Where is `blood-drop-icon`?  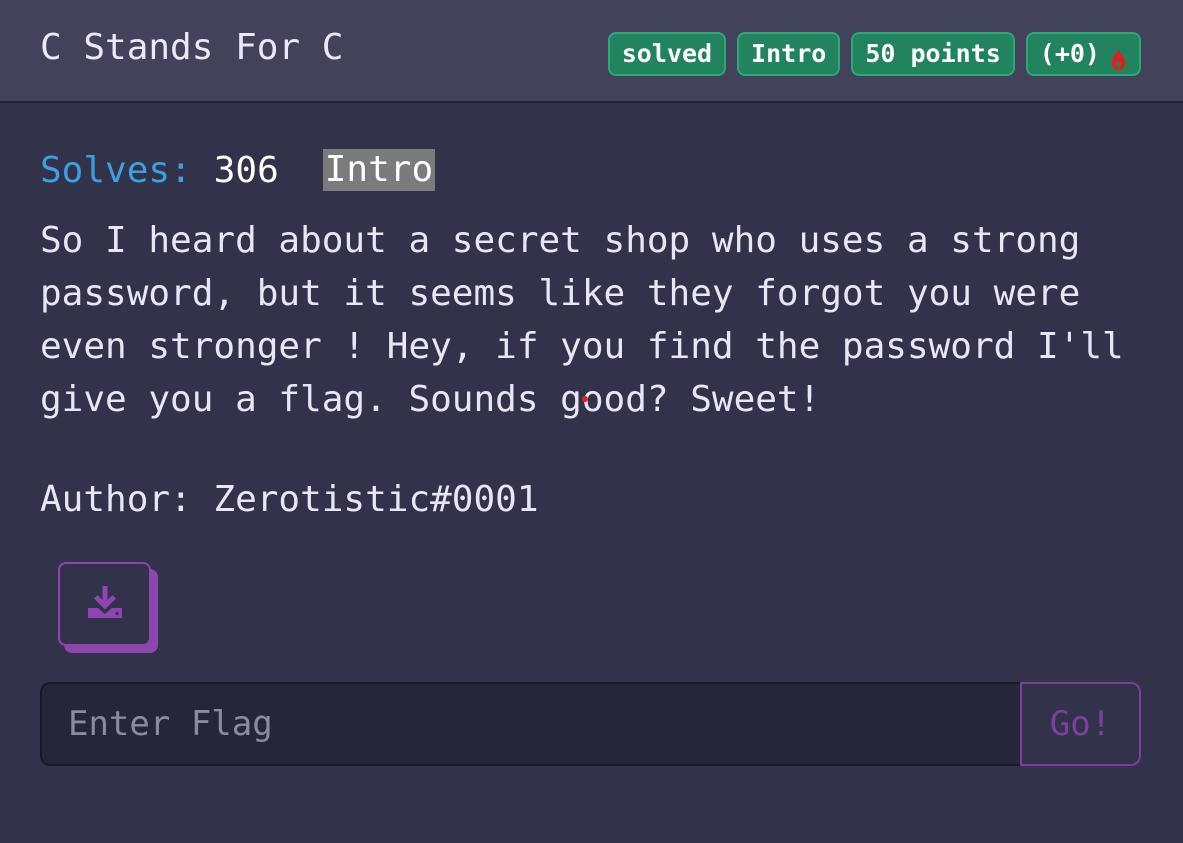
blood-drop-icon is located at coordinates (1118, 56).